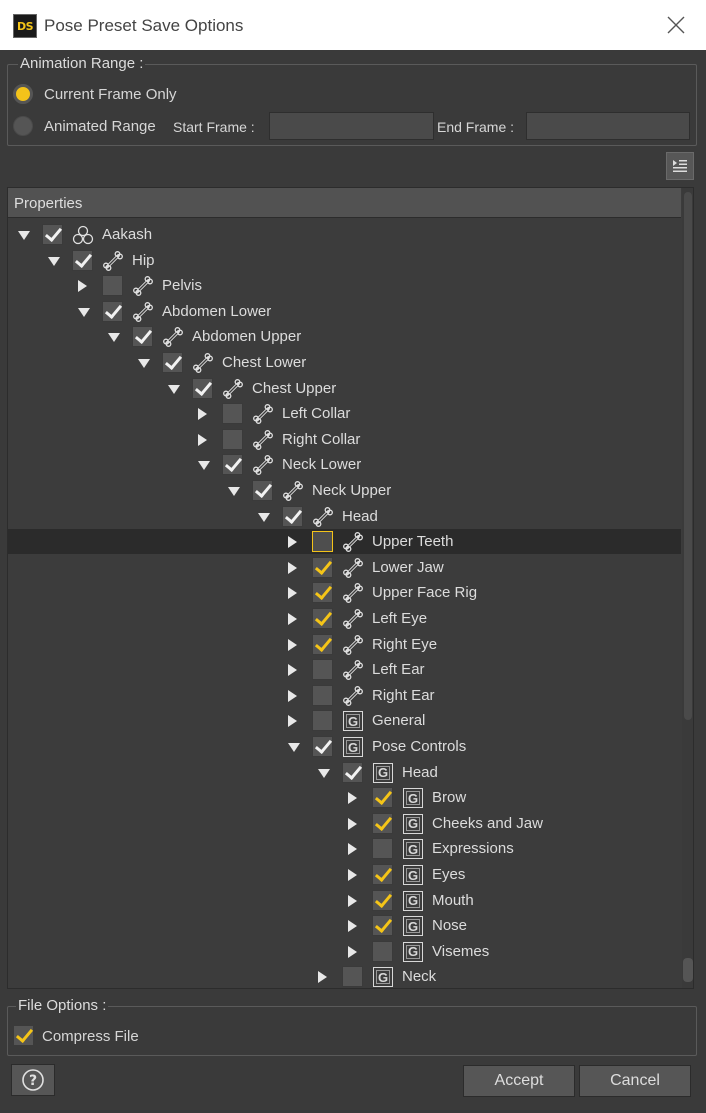 The image size is (706, 1113). I want to click on scrollbar-end-handle, so click(688, 970).